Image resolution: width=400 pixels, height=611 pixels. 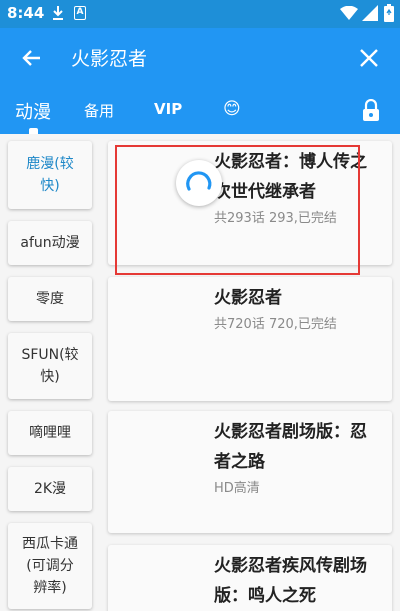 What do you see at coordinates (290, 447) in the screenshot?
I see `result-title: 火影忍者剧场版：忍者之路` at bounding box center [290, 447].